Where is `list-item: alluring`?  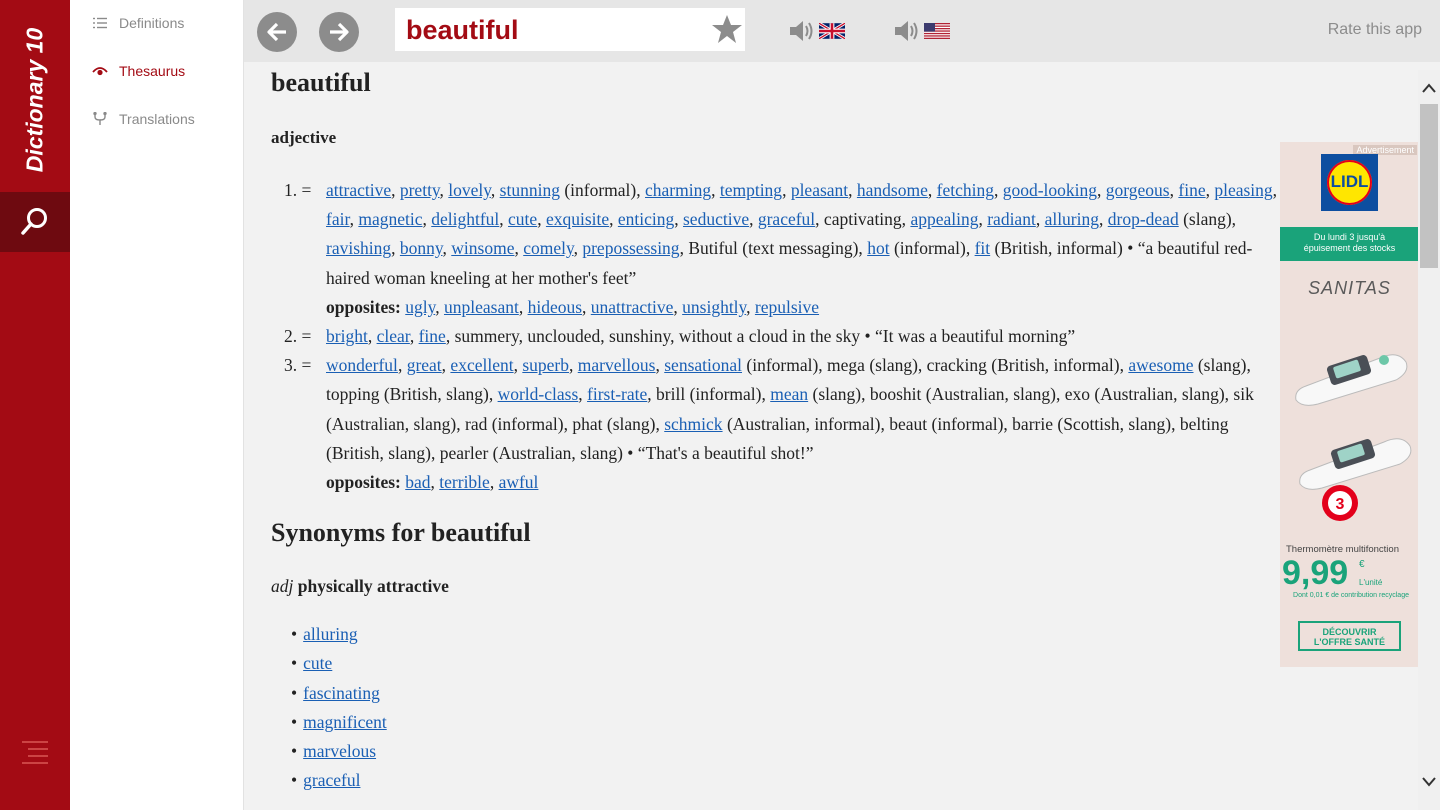
list-item: alluring is located at coordinates (339, 634).